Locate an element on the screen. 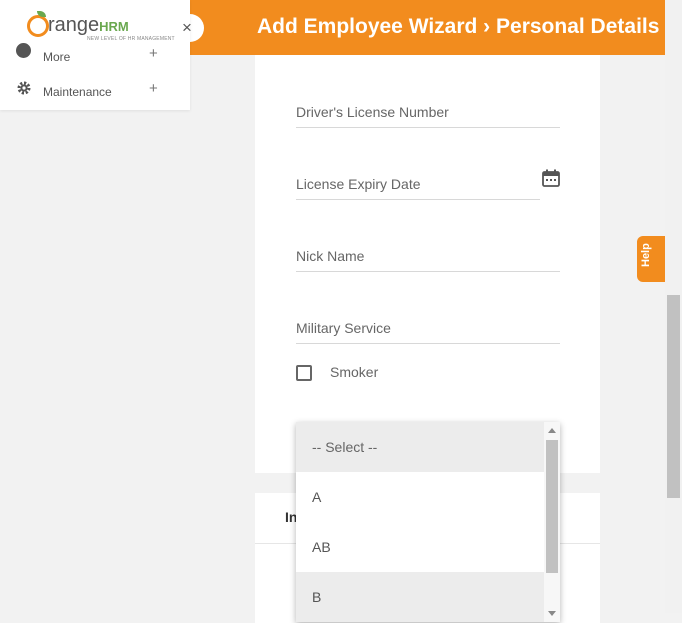 This screenshot has height=623, width=682. license-number-placeholder: Driver's License Number is located at coordinates (372, 112).